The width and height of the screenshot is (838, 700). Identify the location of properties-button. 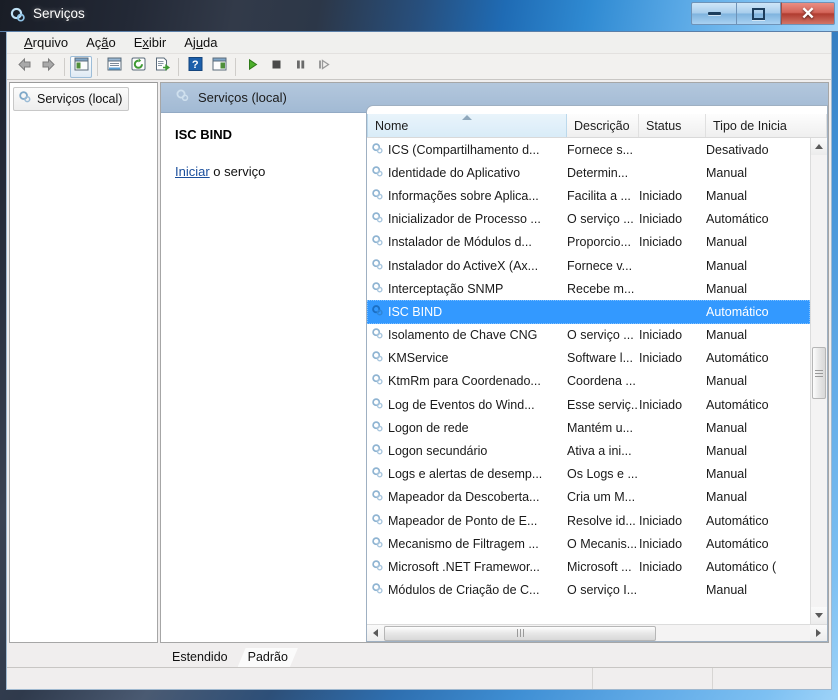
(114, 67).